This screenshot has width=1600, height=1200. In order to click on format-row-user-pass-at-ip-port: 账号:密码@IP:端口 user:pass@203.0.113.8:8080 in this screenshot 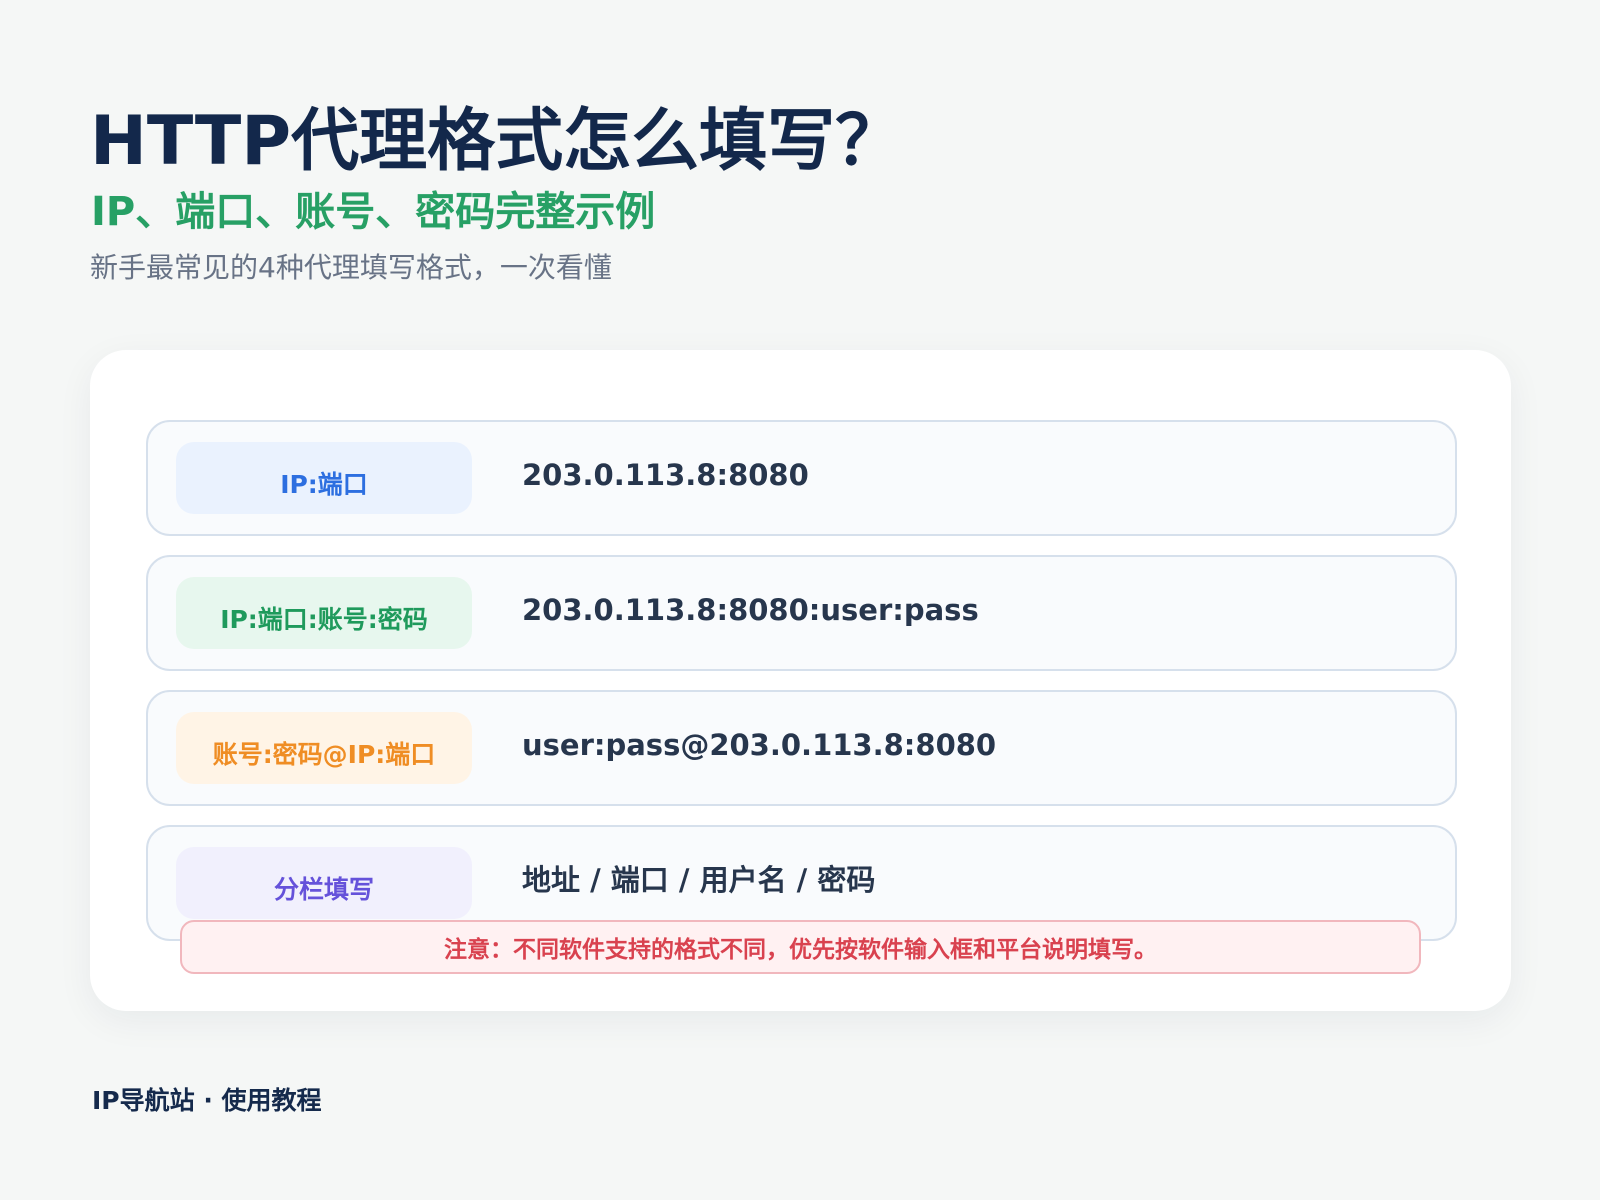, I will do `click(801, 748)`.